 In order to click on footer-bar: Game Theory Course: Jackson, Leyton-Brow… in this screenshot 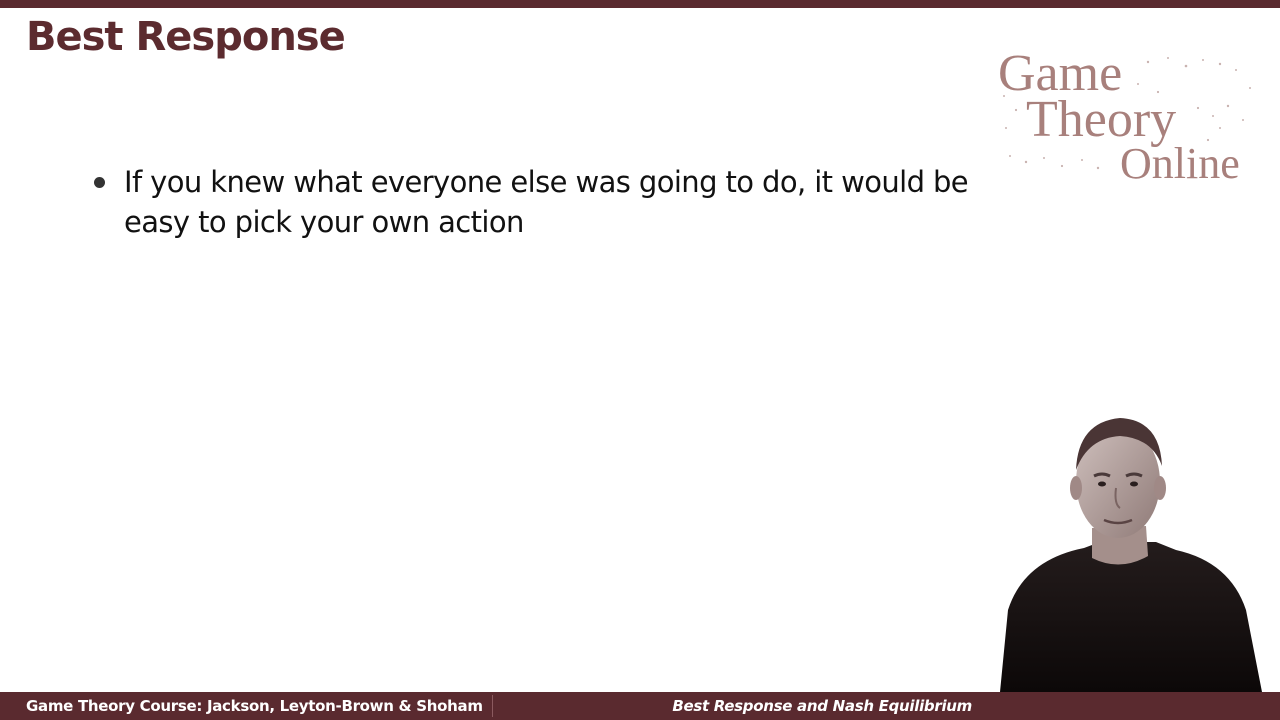, I will do `click(640, 706)`.